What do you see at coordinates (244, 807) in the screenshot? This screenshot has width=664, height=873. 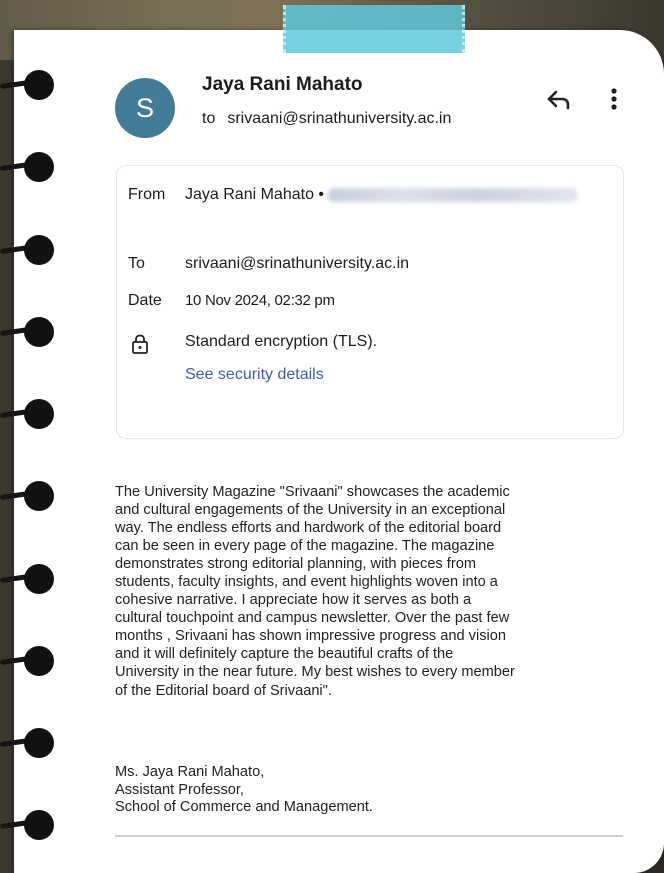 I see `signature-line: School of Commerce and Management.` at bounding box center [244, 807].